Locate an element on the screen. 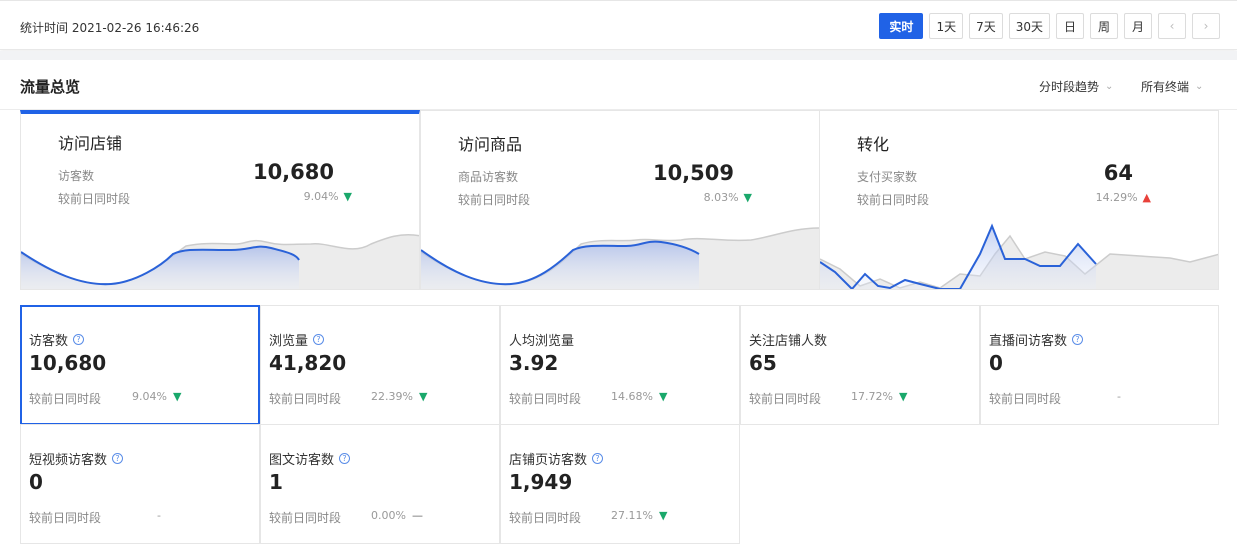  metric-label-text: 店铺页访客数 is located at coordinates (548, 460).